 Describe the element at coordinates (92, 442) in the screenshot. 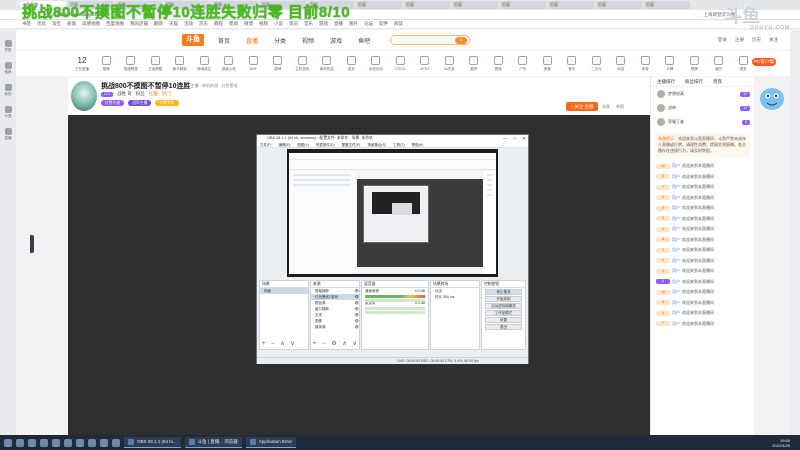

I see `chrome-icon` at that location.